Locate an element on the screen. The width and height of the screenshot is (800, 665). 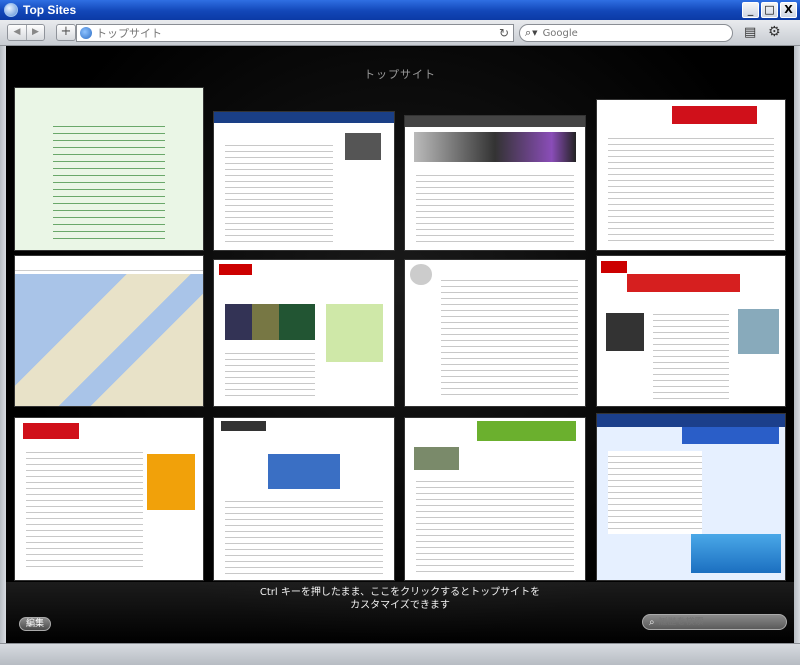
globe-icon is located at coordinates (86, 33).